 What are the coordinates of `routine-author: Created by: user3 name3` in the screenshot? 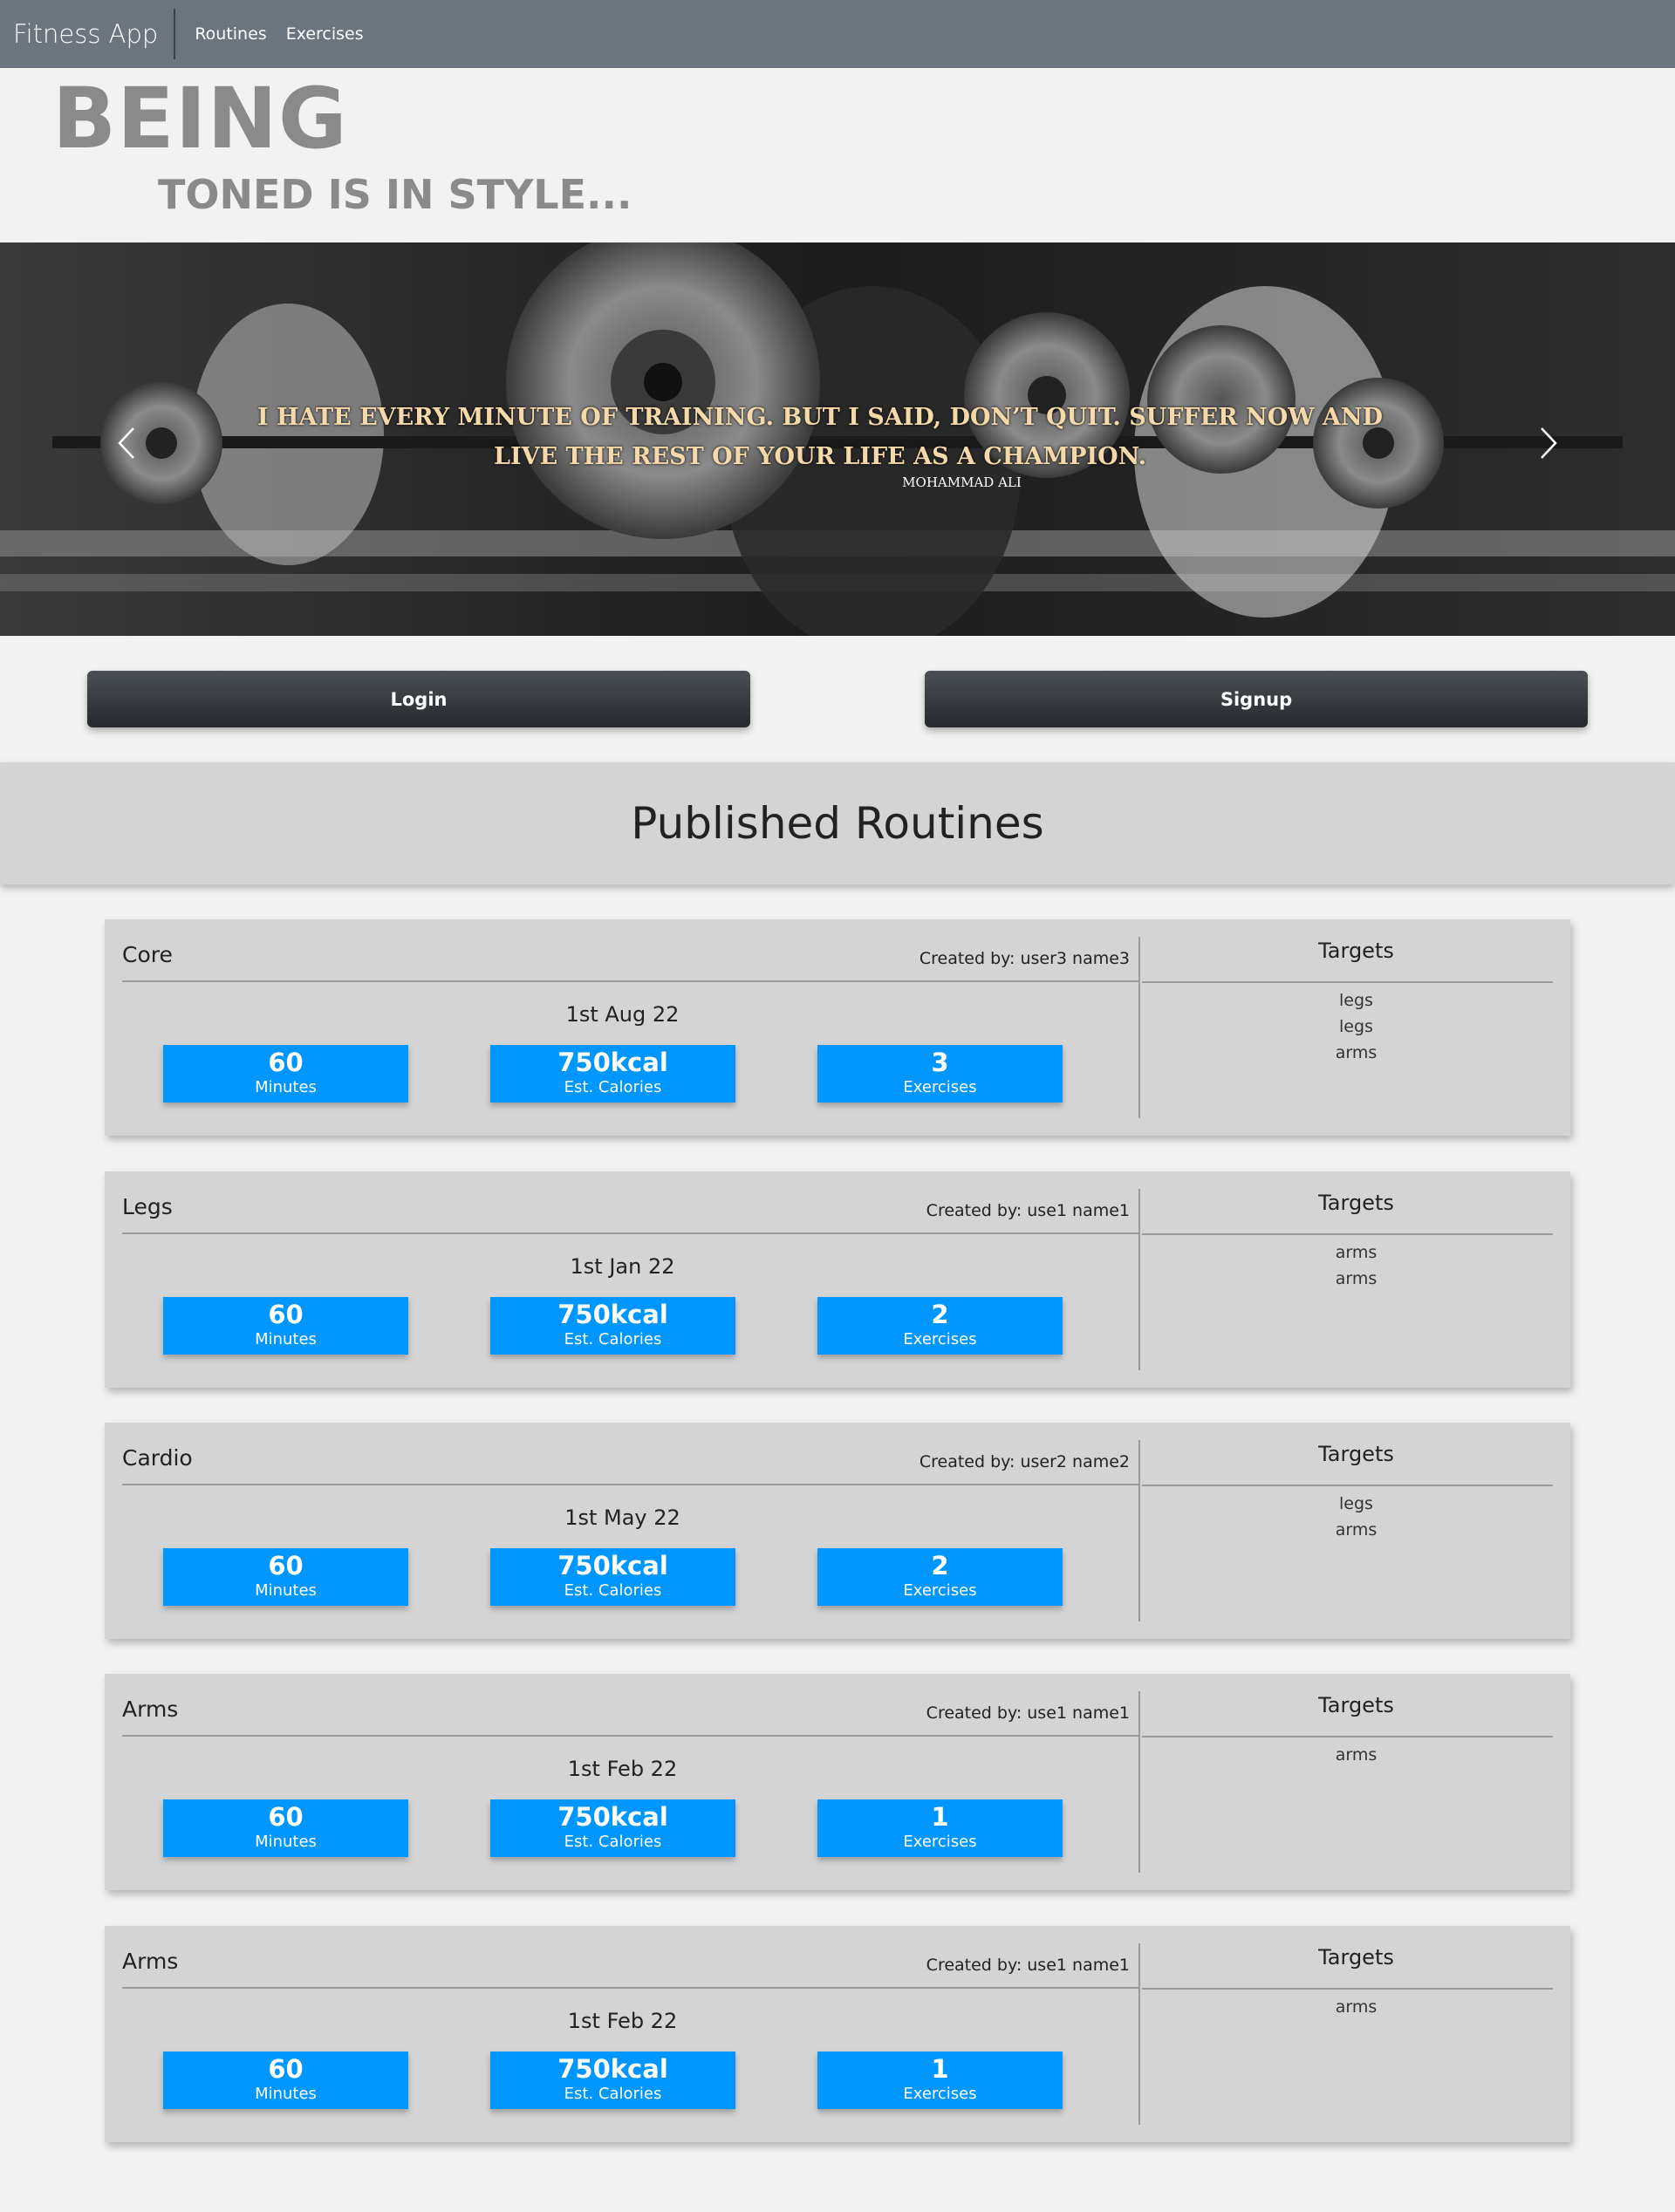 It's located at (1025, 958).